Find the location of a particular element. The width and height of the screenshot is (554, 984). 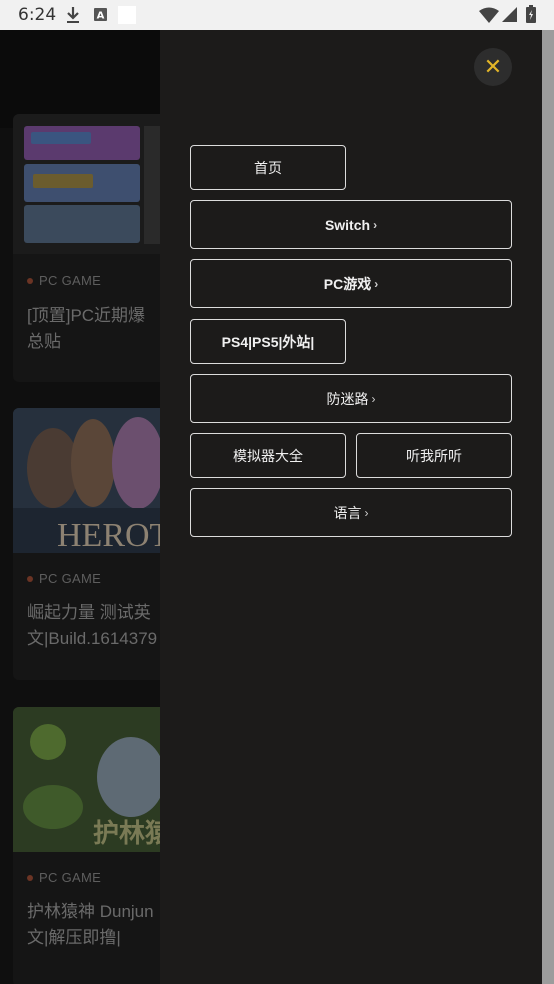

menu-anti-lost-button: 防迷路 › is located at coordinates (351, 398).